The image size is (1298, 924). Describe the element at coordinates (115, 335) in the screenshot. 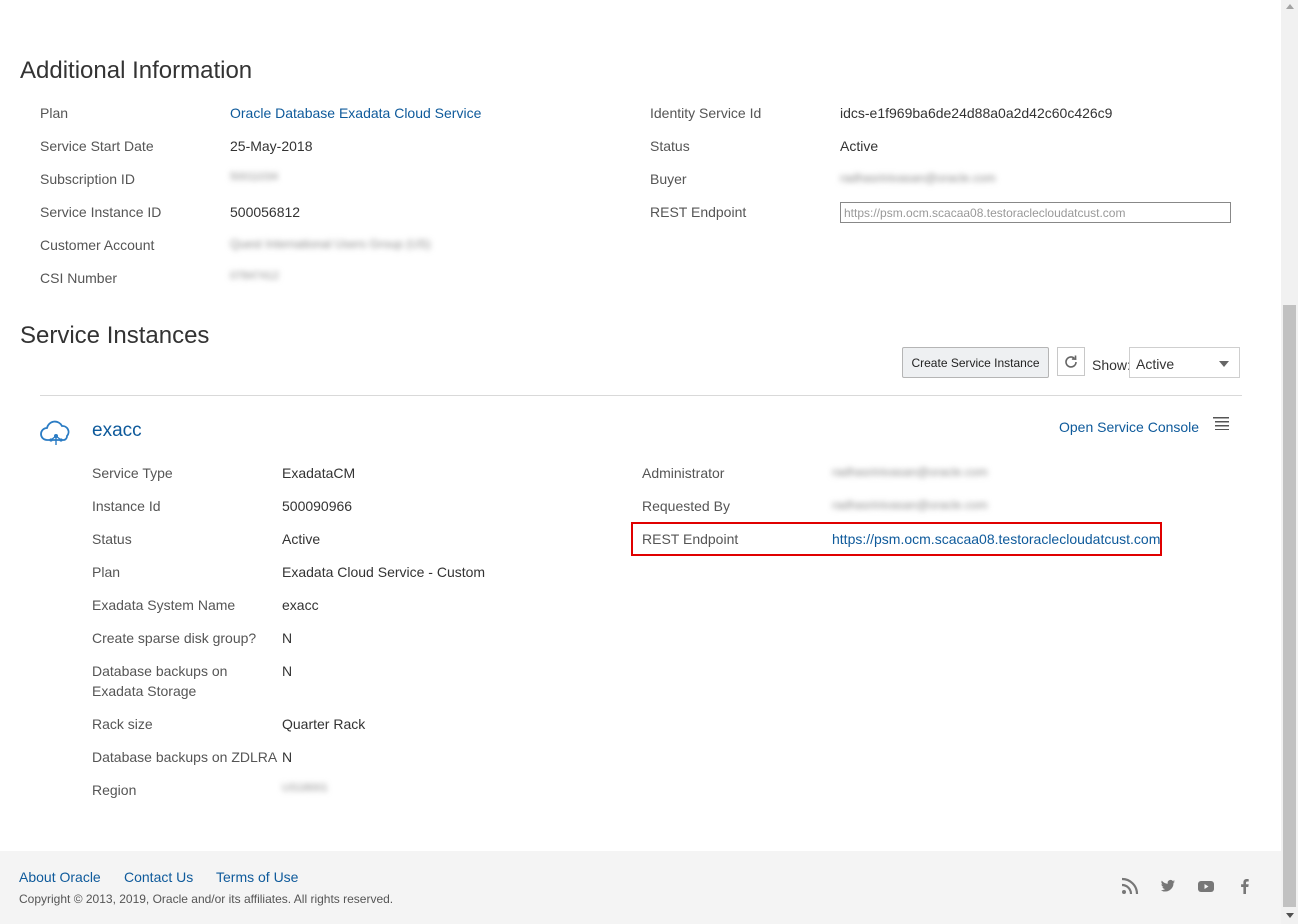

I see `service-instances-title: Service Instances` at that location.